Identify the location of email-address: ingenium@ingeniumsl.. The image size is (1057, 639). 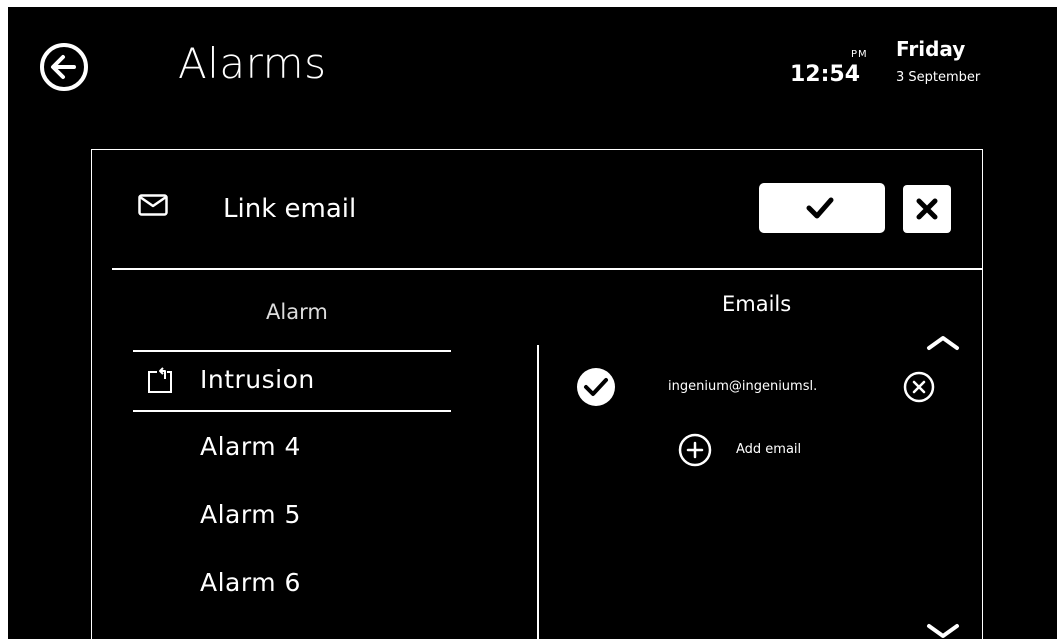
(743, 386).